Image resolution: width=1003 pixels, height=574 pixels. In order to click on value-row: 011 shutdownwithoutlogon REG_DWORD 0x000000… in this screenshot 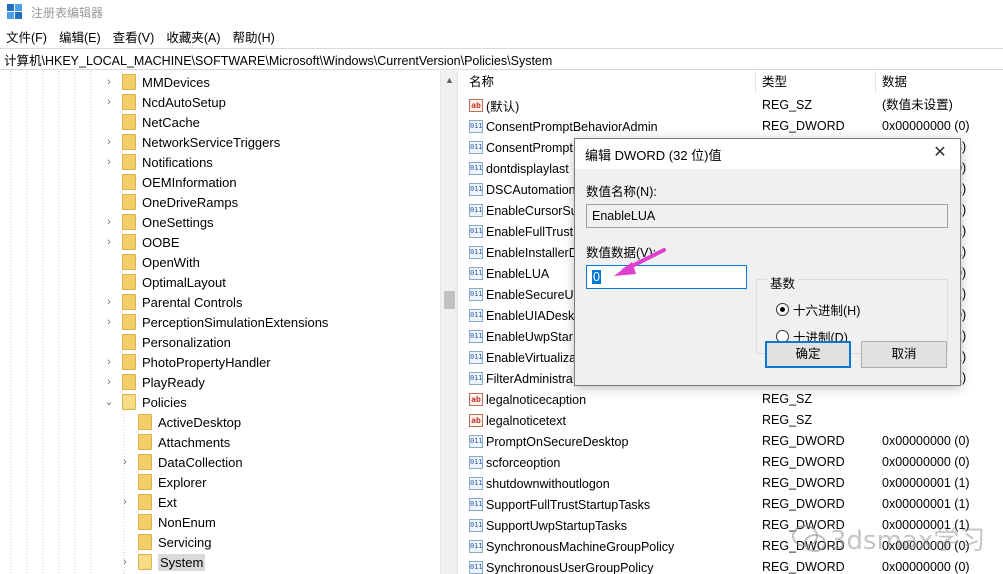, I will do `click(733, 483)`.